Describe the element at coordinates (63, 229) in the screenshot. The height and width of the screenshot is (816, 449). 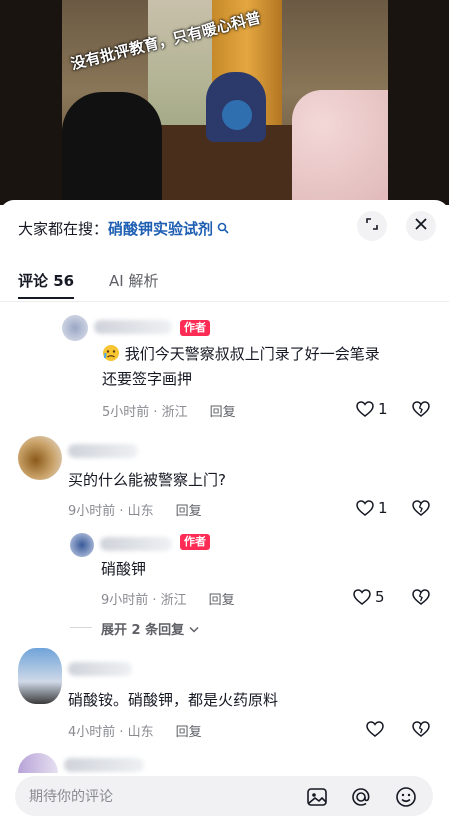
I see `search-prefix: 大家都在搜：` at that location.